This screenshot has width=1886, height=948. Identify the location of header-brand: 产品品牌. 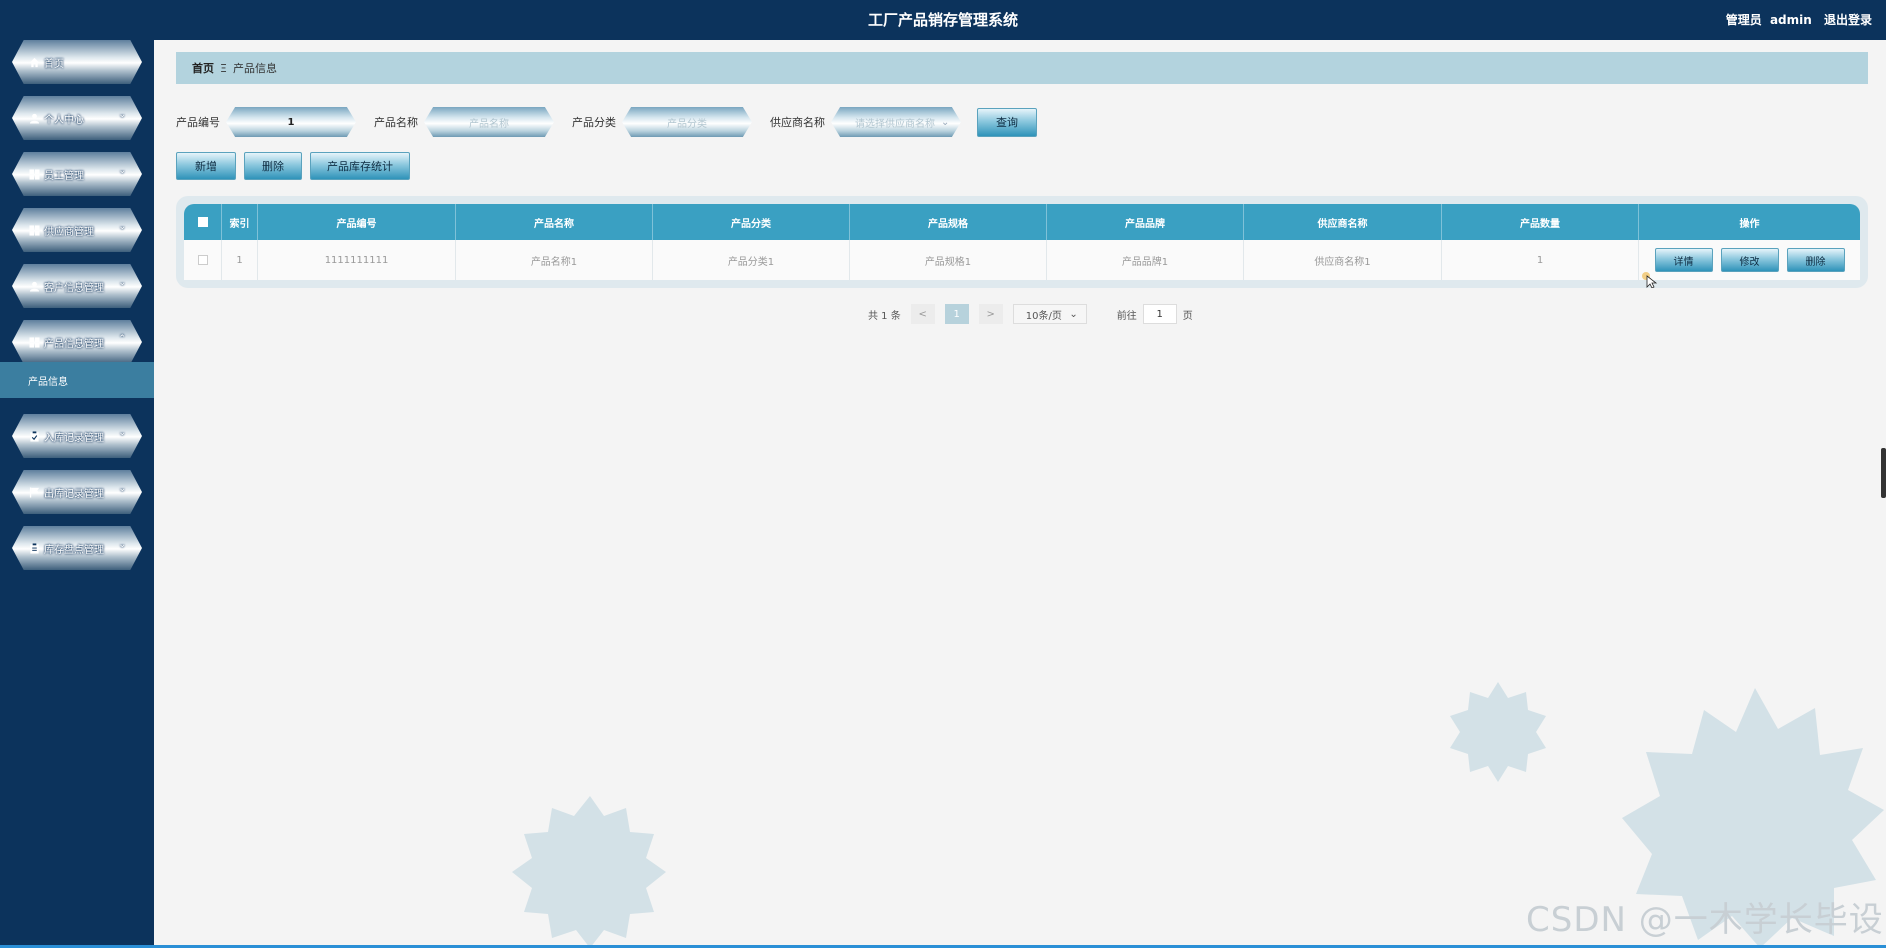
(1145, 222).